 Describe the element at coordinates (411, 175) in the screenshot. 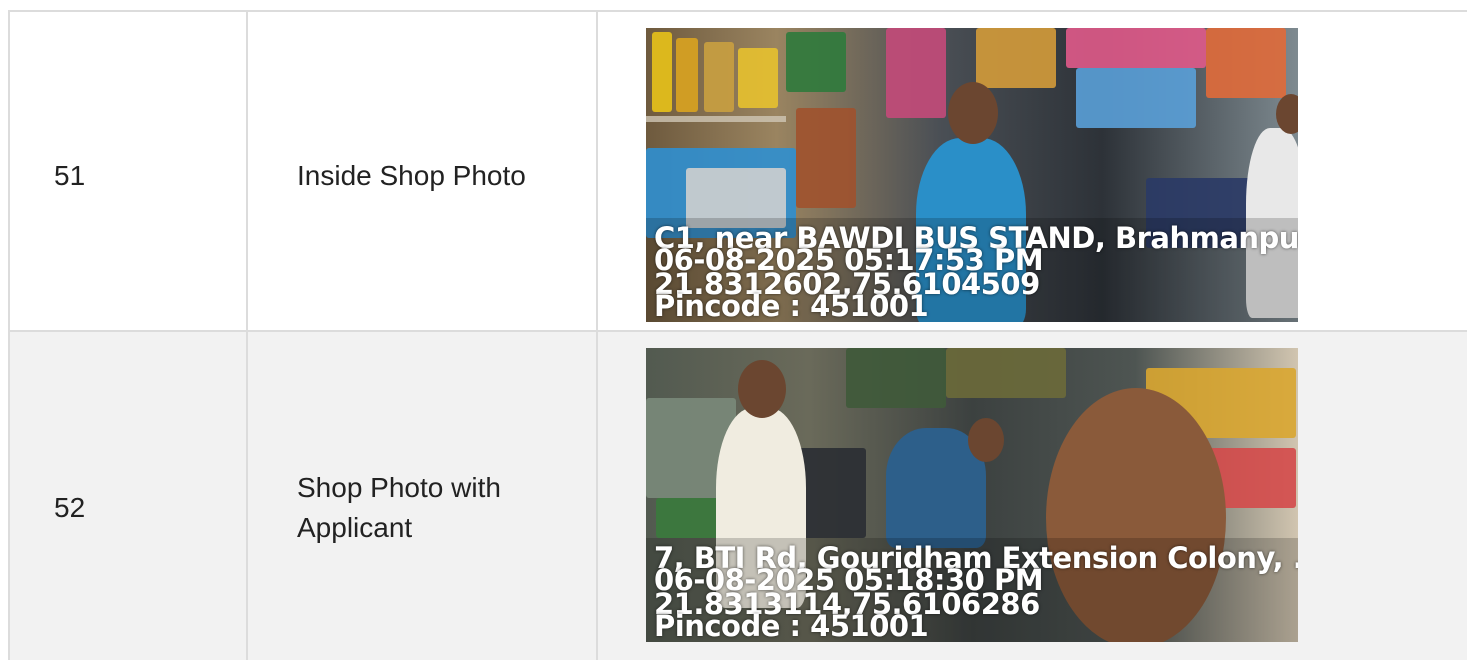

I see `row-label: Inside Shop Photo` at that location.